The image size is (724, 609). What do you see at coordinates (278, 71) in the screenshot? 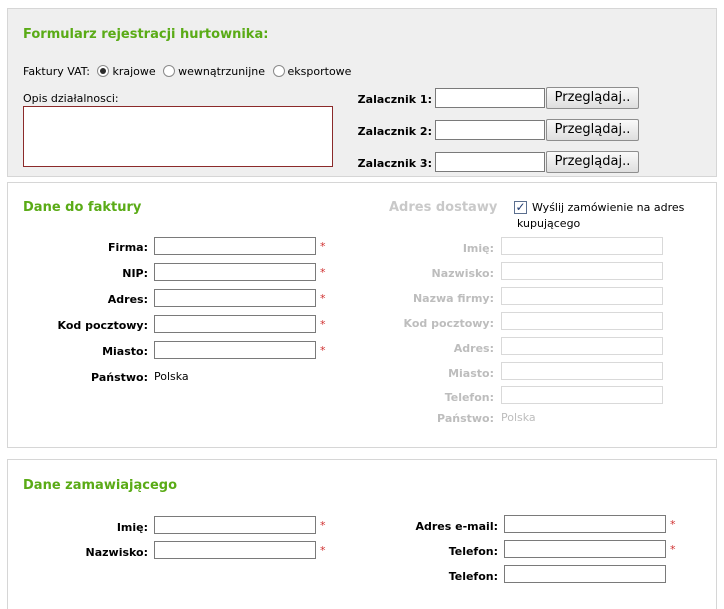
I see `radio-eksportowe` at bounding box center [278, 71].